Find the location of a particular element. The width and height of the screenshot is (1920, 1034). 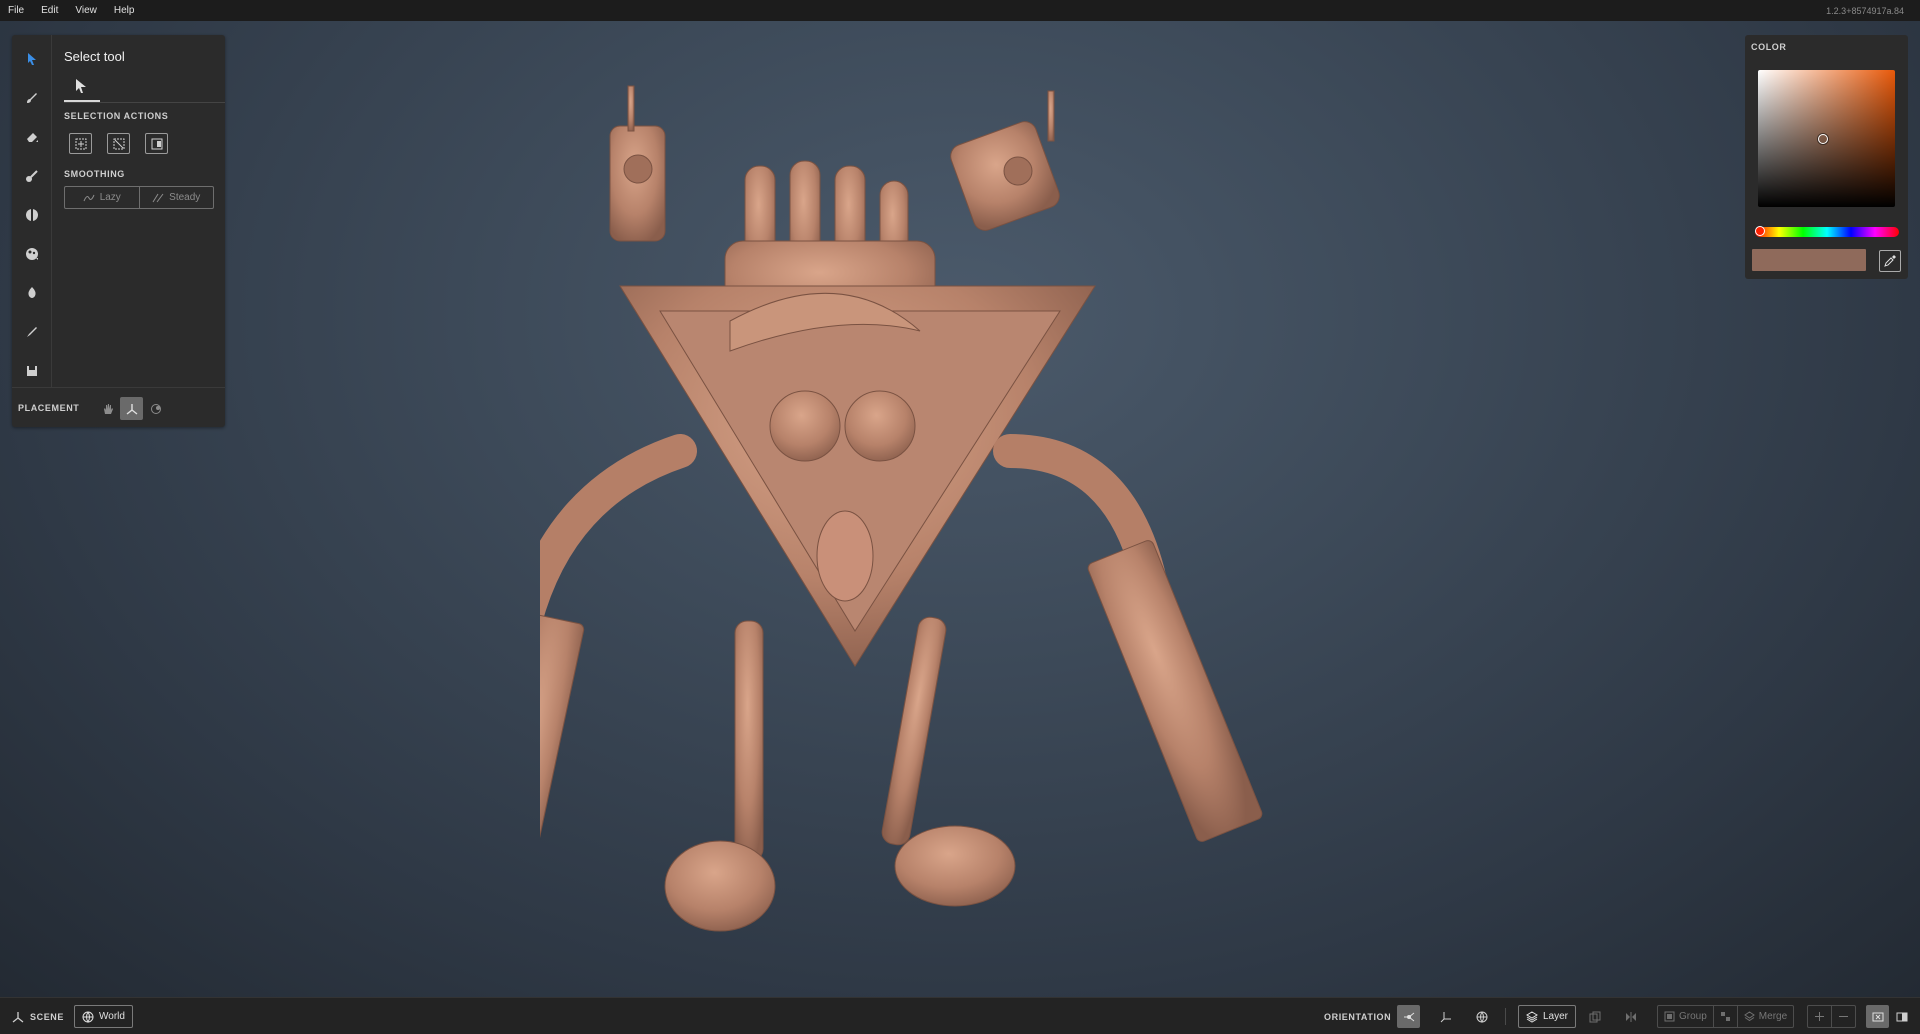

menu-help: Help is located at coordinates (125, 10).